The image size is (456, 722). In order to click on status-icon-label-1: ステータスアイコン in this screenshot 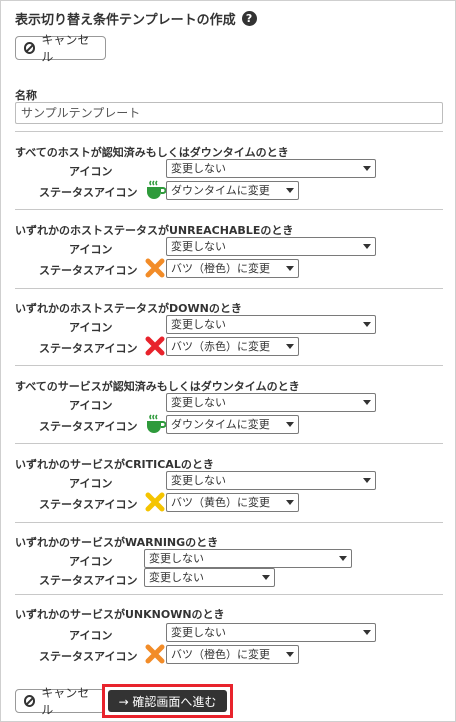, I will do `click(88, 192)`.